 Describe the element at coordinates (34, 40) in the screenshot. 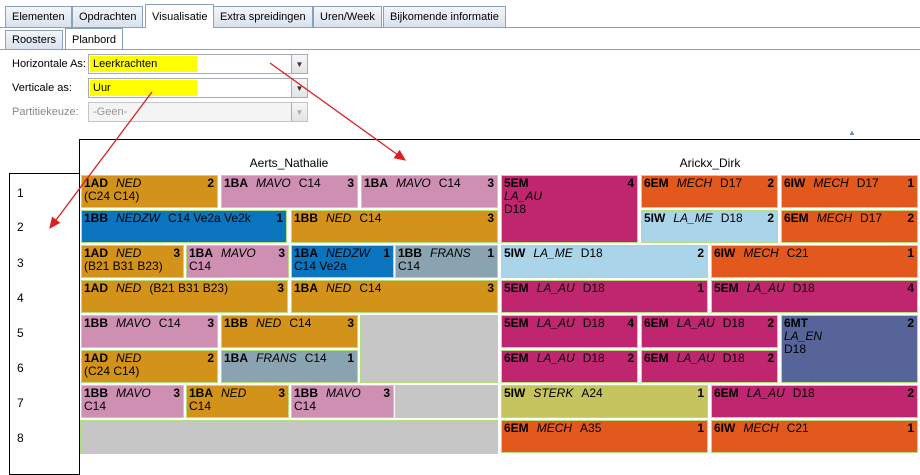

I see `subtab-roosters: Roosters` at that location.